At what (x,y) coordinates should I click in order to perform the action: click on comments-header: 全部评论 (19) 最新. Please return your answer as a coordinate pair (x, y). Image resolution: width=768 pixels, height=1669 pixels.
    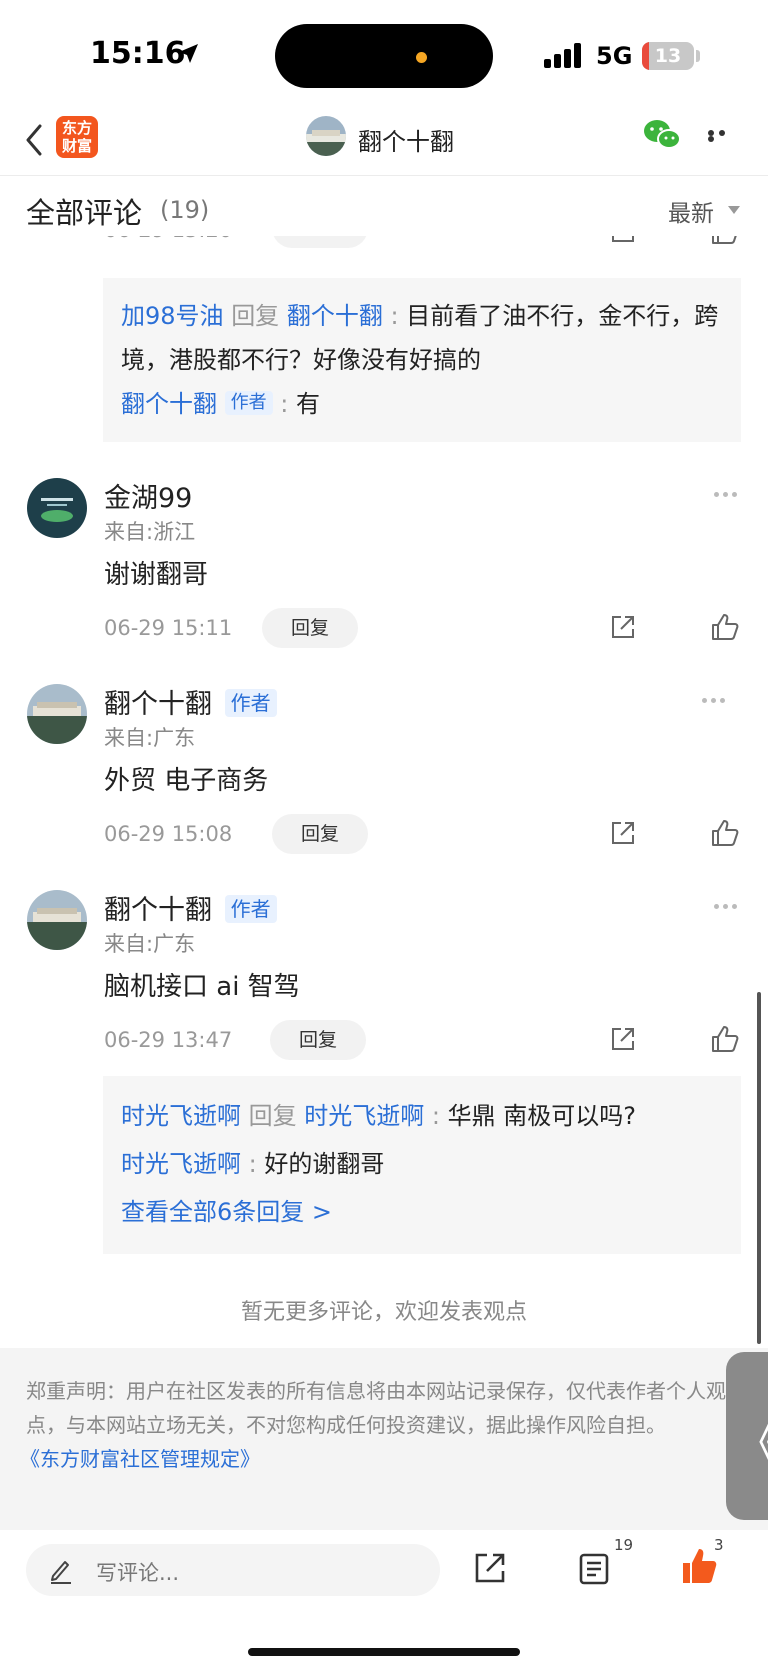
    Looking at the image, I should click on (384, 206).